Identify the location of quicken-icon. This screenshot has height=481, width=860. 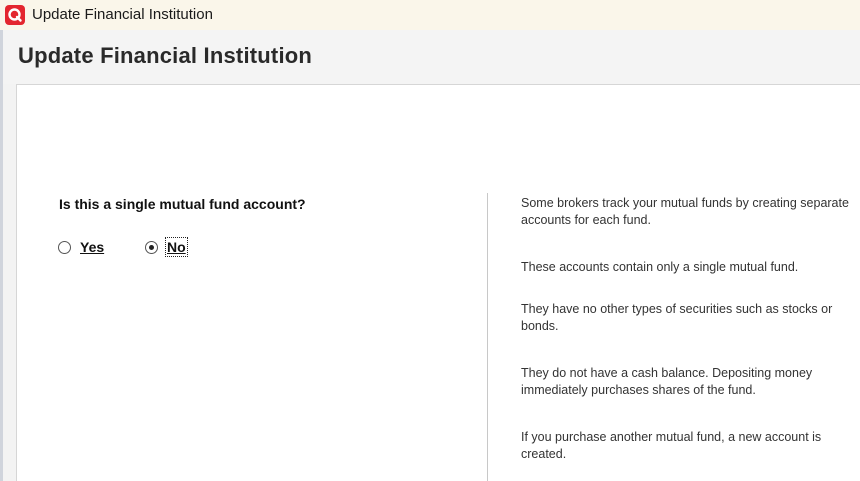
(15, 15).